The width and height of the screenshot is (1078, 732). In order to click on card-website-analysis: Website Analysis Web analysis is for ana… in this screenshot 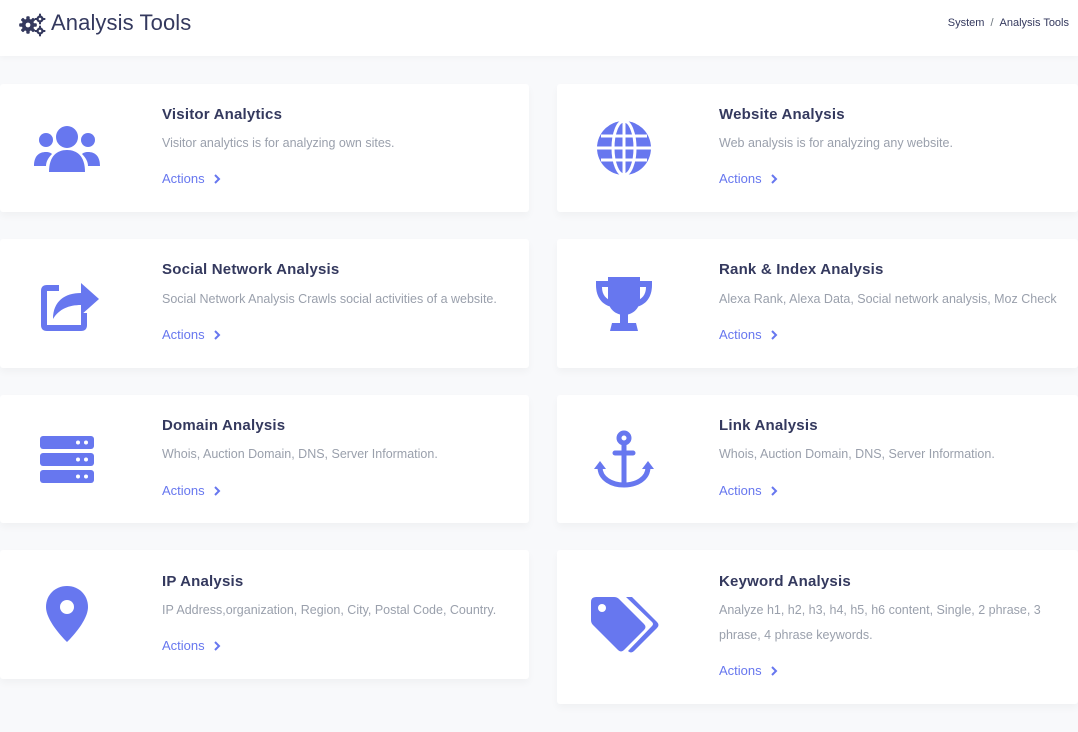, I will do `click(817, 148)`.